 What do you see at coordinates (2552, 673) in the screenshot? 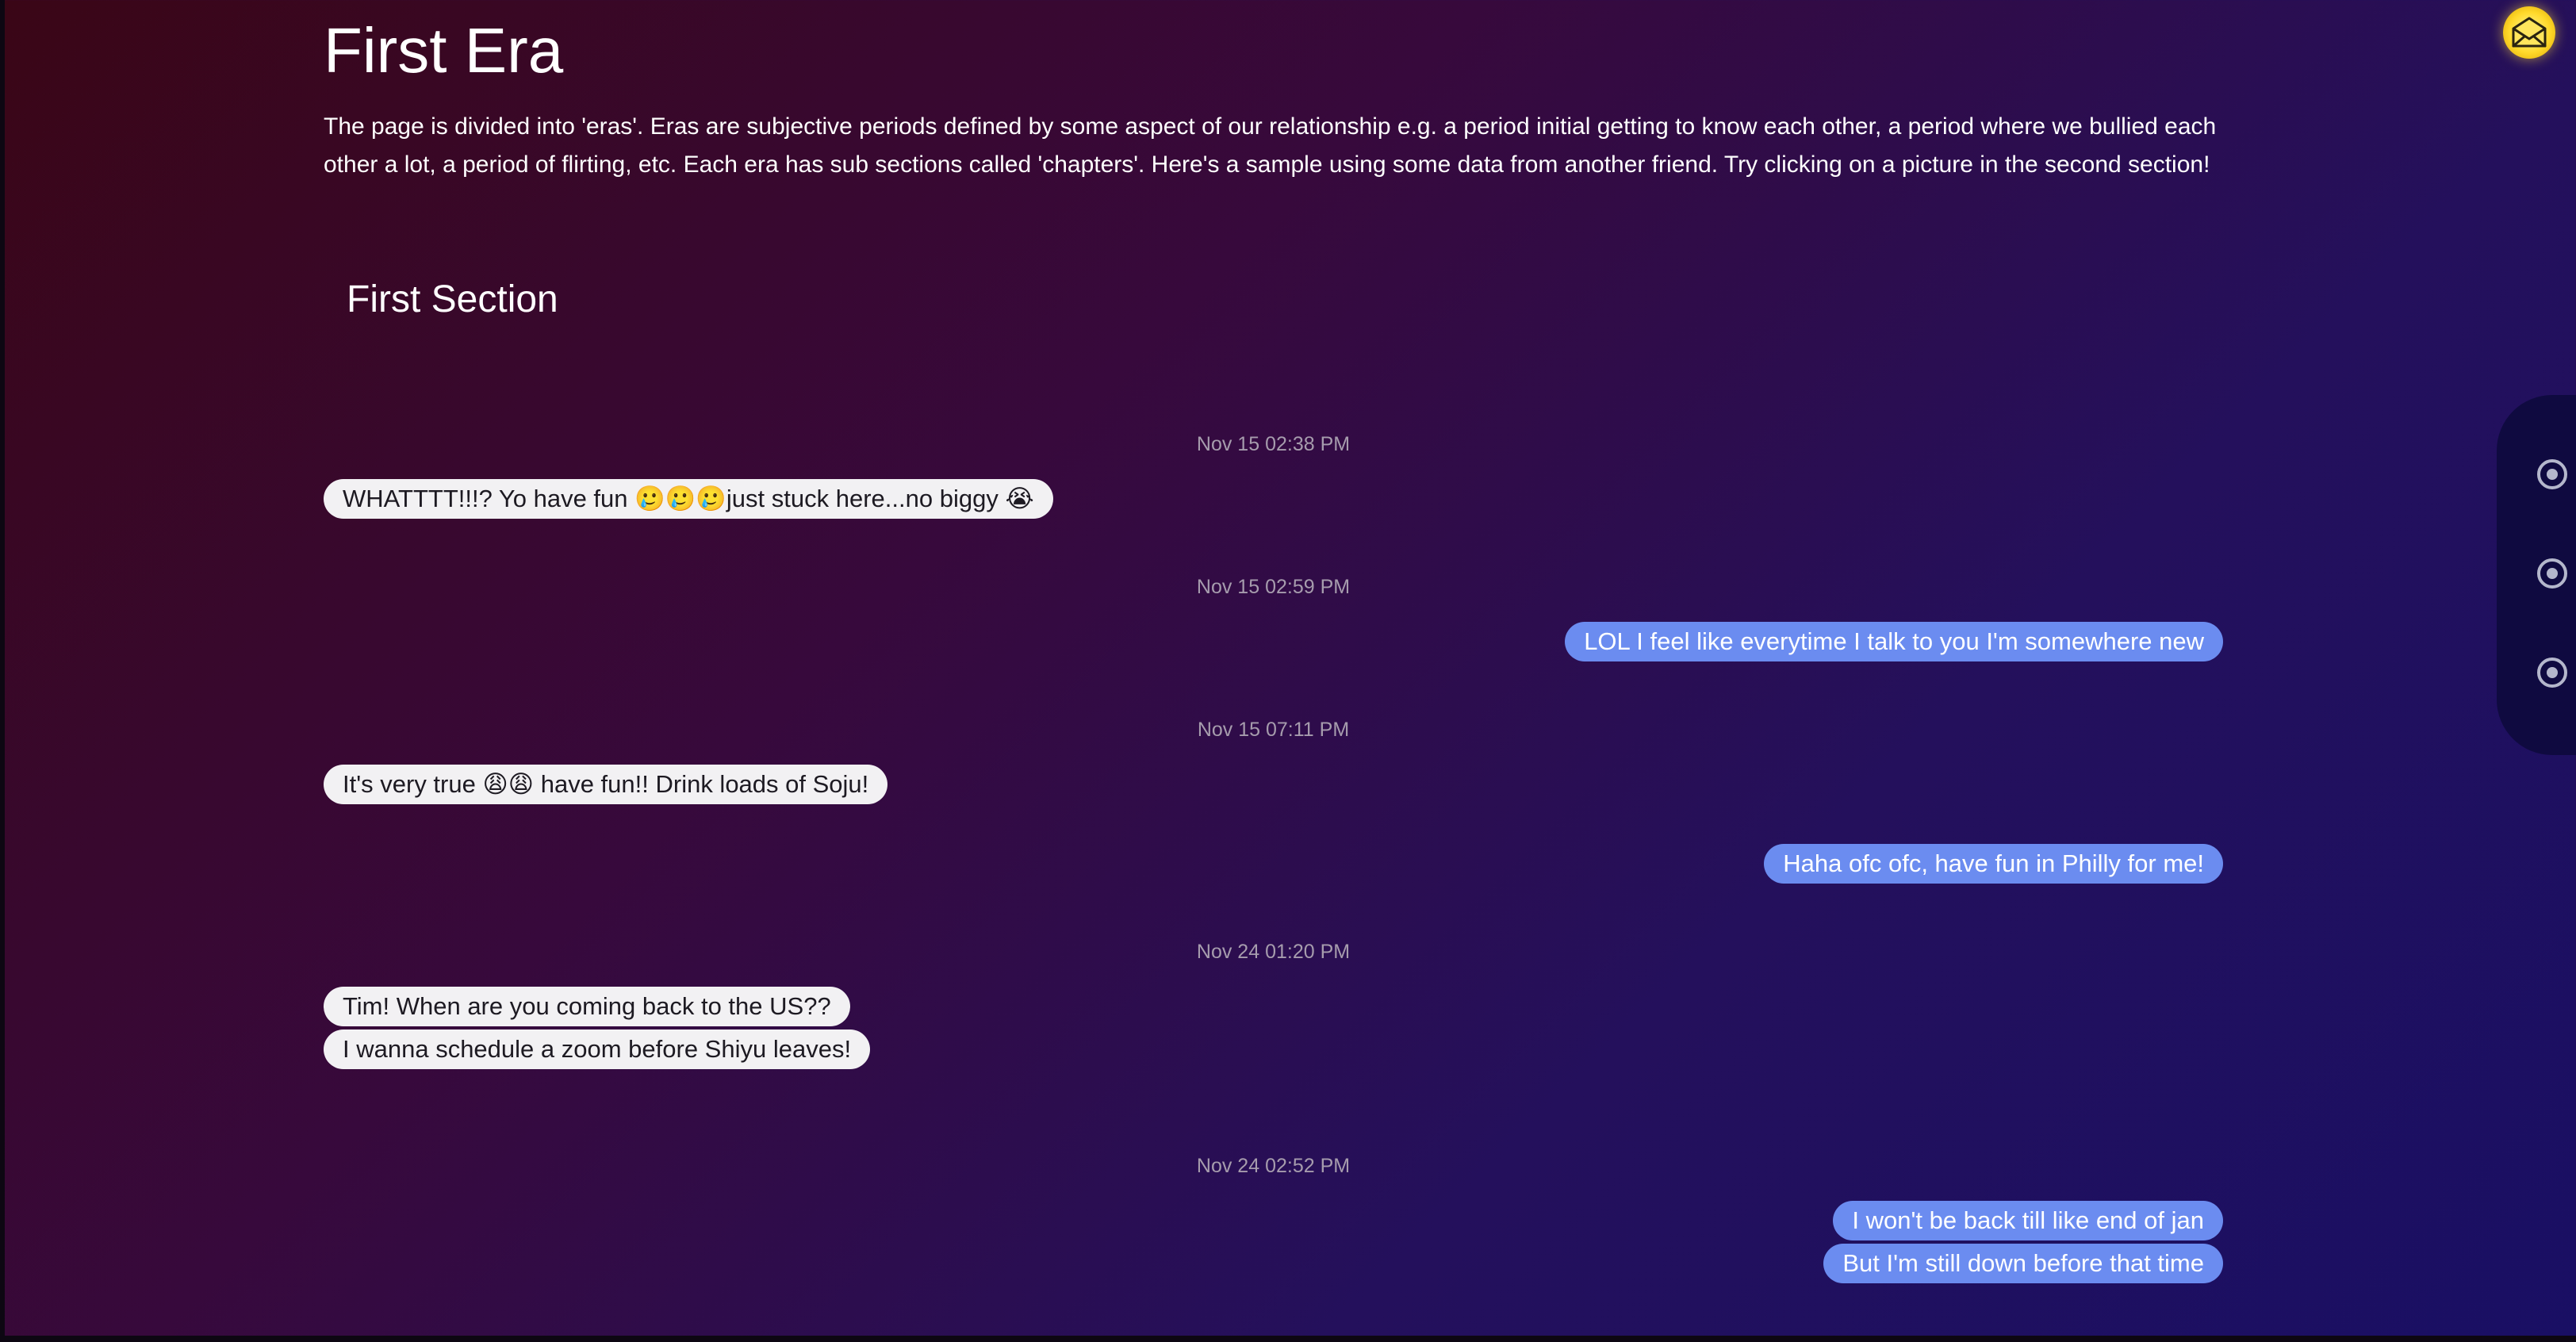
I see `era-nav-dot-3-icon` at bounding box center [2552, 673].